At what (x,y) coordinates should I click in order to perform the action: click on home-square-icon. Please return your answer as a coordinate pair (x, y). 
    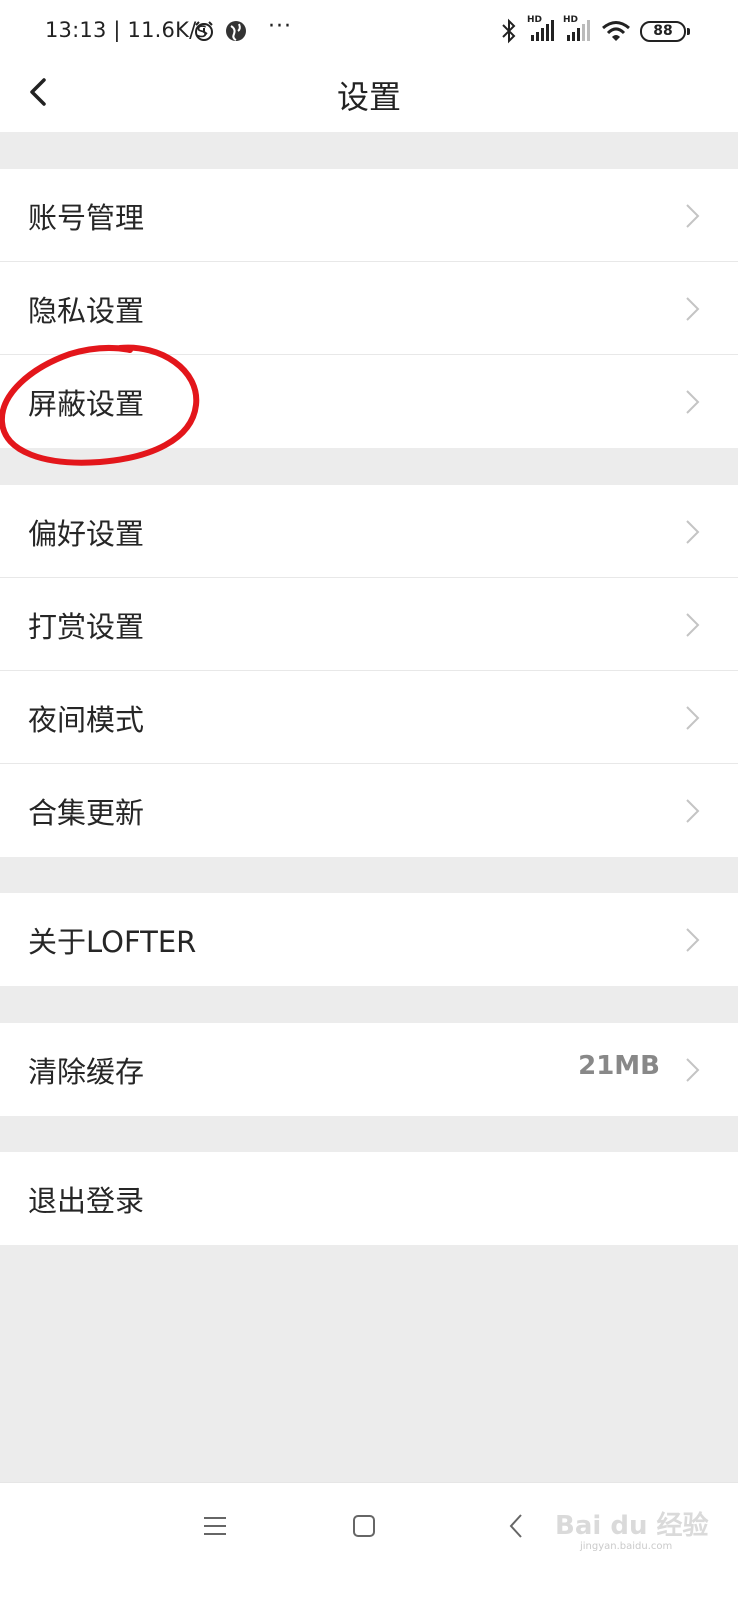
    Looking at the image, I should click on (364, 1526).